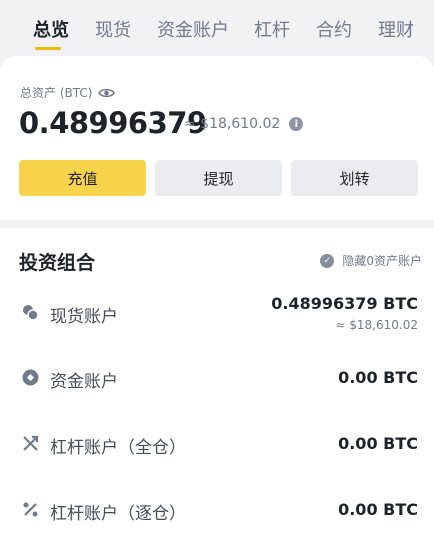 The height and width of the screenshot is (560, 434). What do you see at coordinates (334, 29) in the screenshot?
I see `tab-futures: 合约` at bounding box center [334, 29].